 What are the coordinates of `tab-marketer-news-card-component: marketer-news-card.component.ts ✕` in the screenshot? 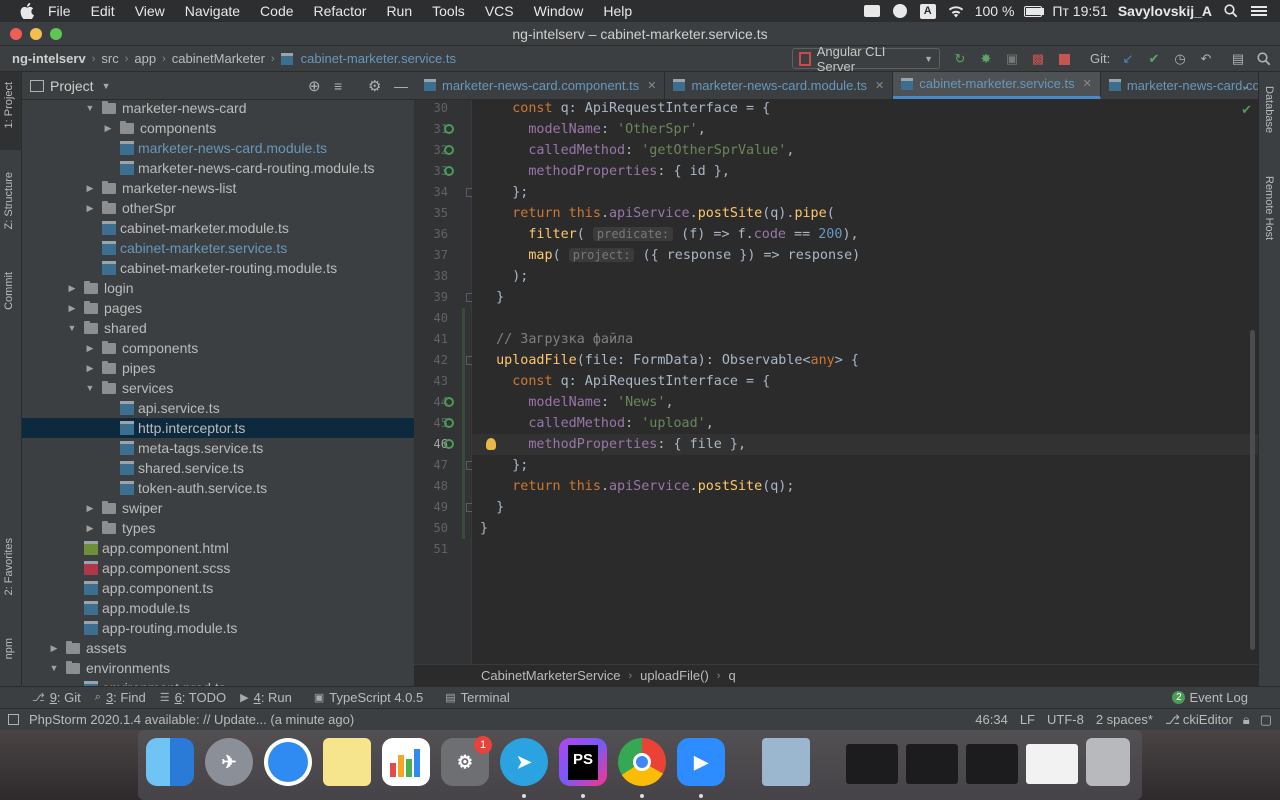 It's located at (540, 85).